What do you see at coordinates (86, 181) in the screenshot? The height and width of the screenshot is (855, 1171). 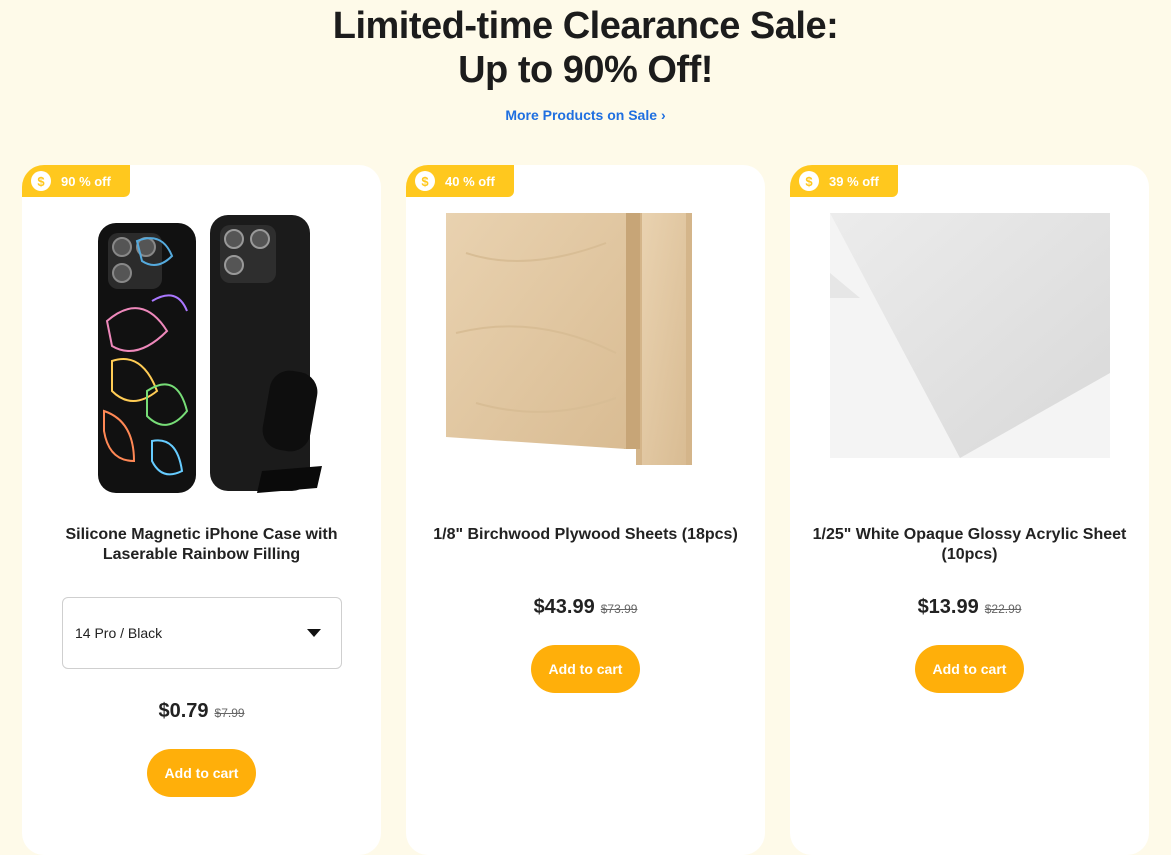 I see `discount-label: 90 % off` at bounding box center [86, 181].